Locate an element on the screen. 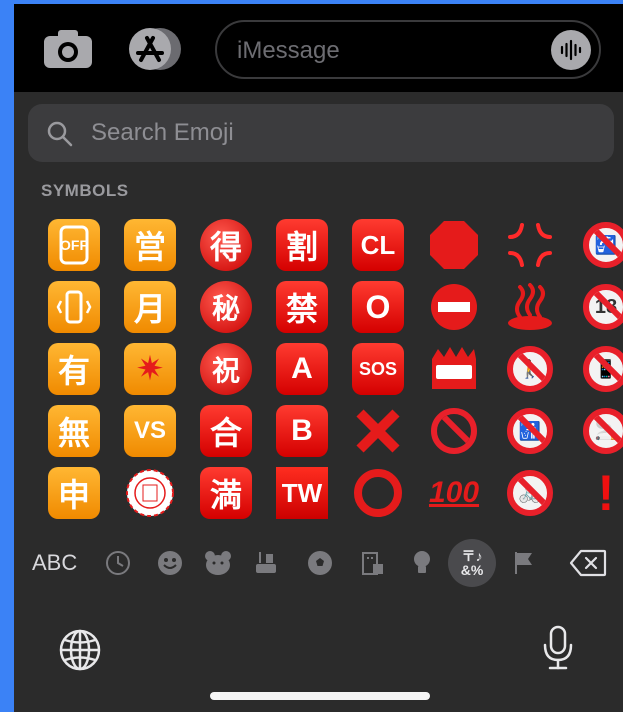 Image resolution: width=623 pixels, height=712 pixels. cross-mark-emoji is located at coordinates (378, 431).